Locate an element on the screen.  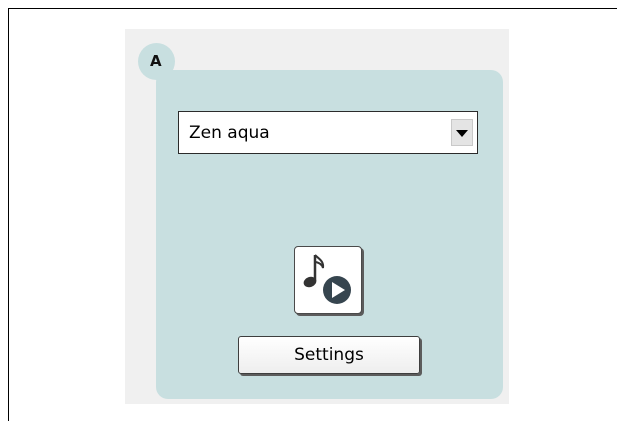
play-sound-button is located at coordinates (328, 280).